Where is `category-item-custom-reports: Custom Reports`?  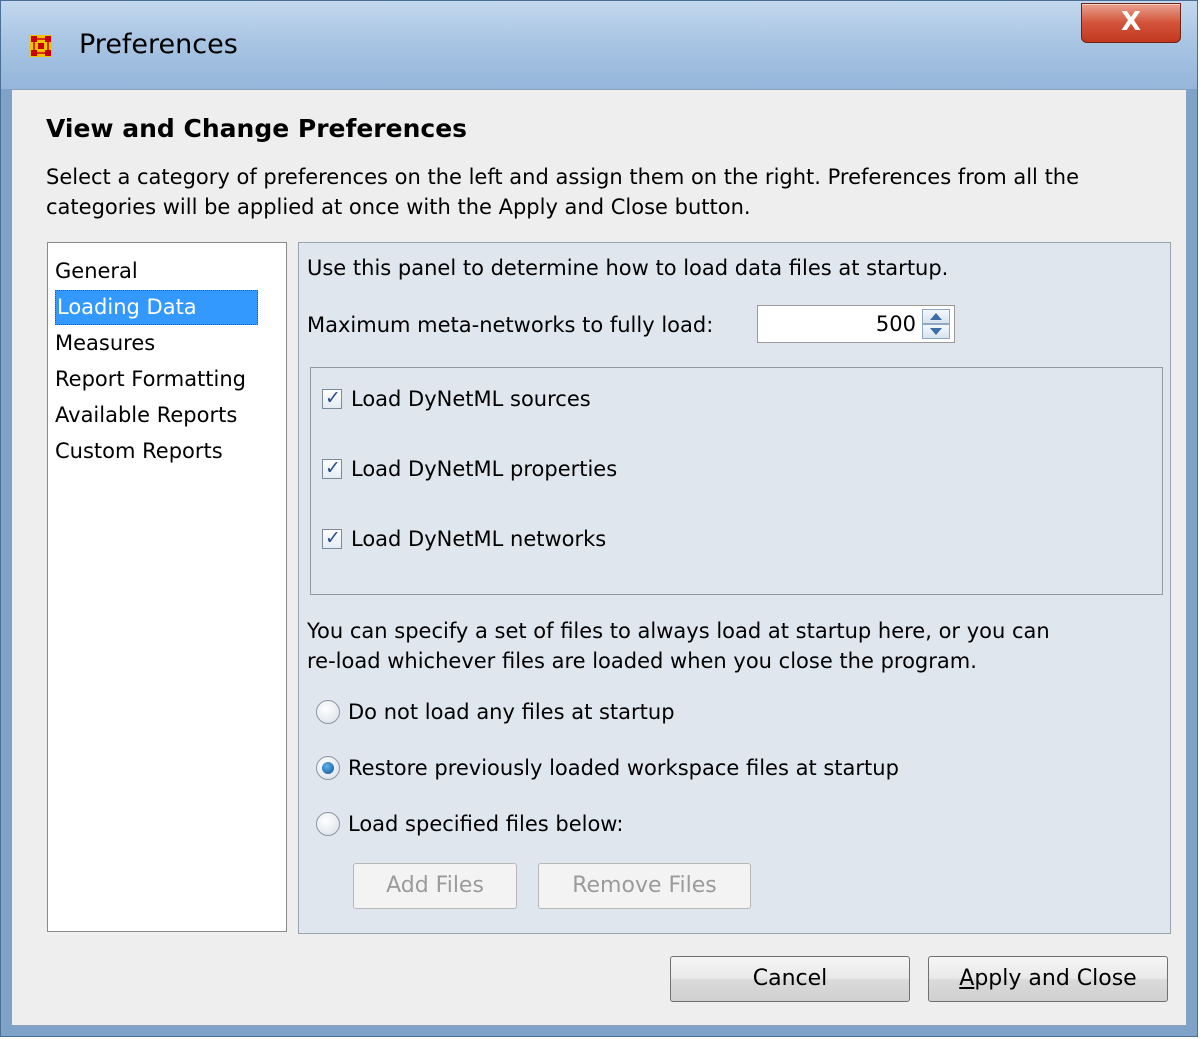 category-item-custom-reports: Custom Reports is located at coordinates (167, 451).